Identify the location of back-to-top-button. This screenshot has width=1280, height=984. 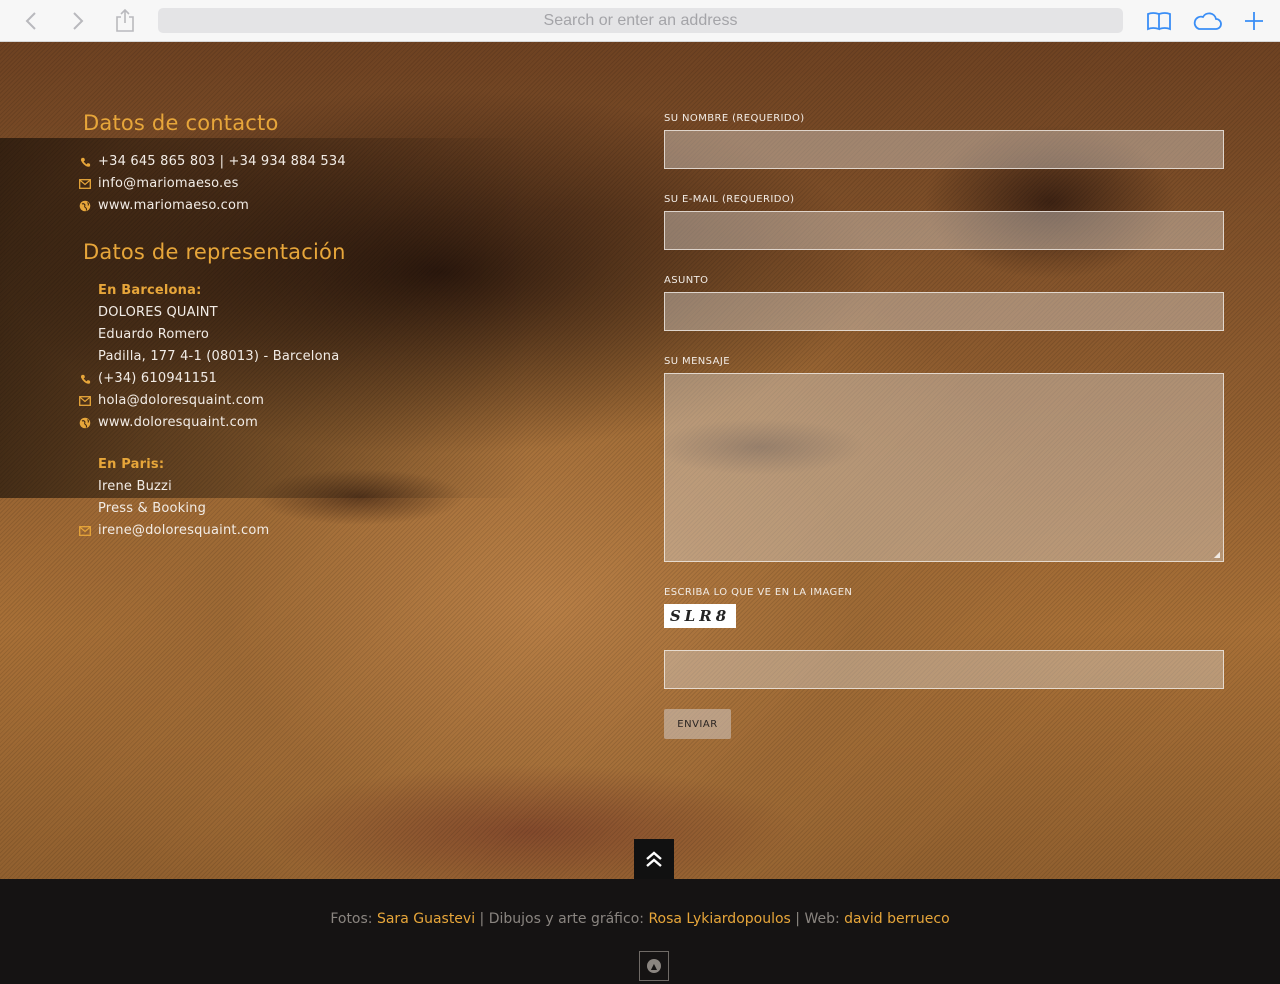
(654, 859).